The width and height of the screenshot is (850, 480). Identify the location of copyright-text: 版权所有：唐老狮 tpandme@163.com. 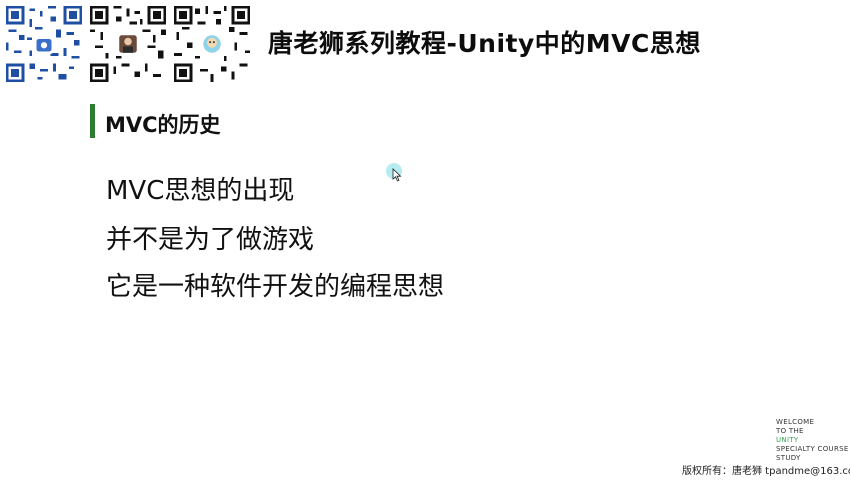
(766, 471).